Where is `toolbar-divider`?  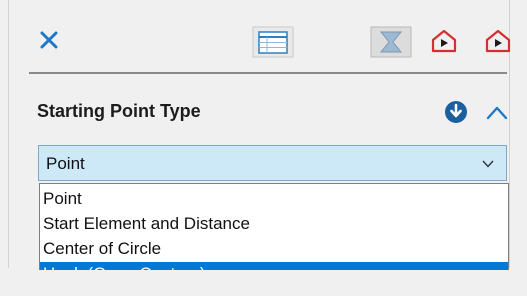
toolbar-divider is located at coordinates (268, 73).